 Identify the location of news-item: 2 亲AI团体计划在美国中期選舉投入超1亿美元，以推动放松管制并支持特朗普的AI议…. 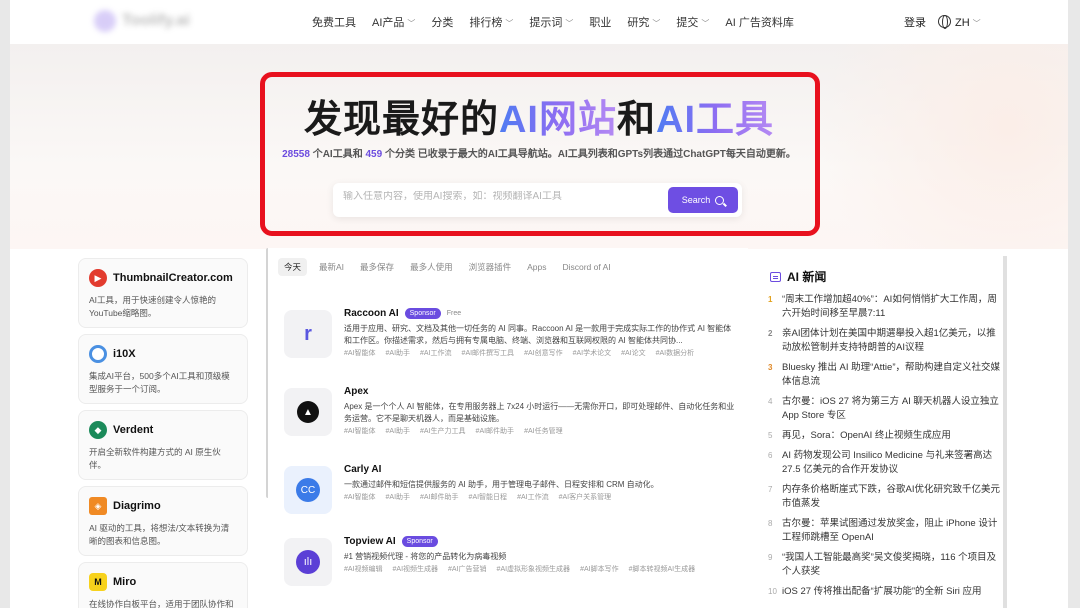
(884, 341).